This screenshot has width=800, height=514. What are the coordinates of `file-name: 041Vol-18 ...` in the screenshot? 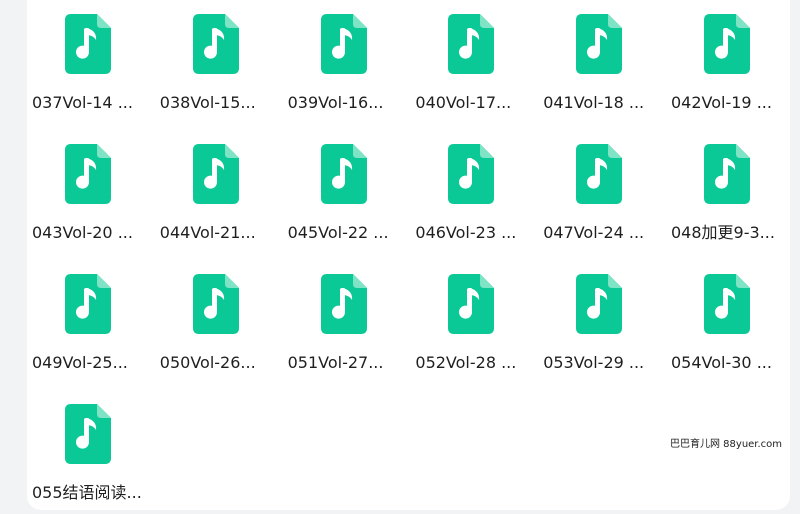 It's located at (594, 102).